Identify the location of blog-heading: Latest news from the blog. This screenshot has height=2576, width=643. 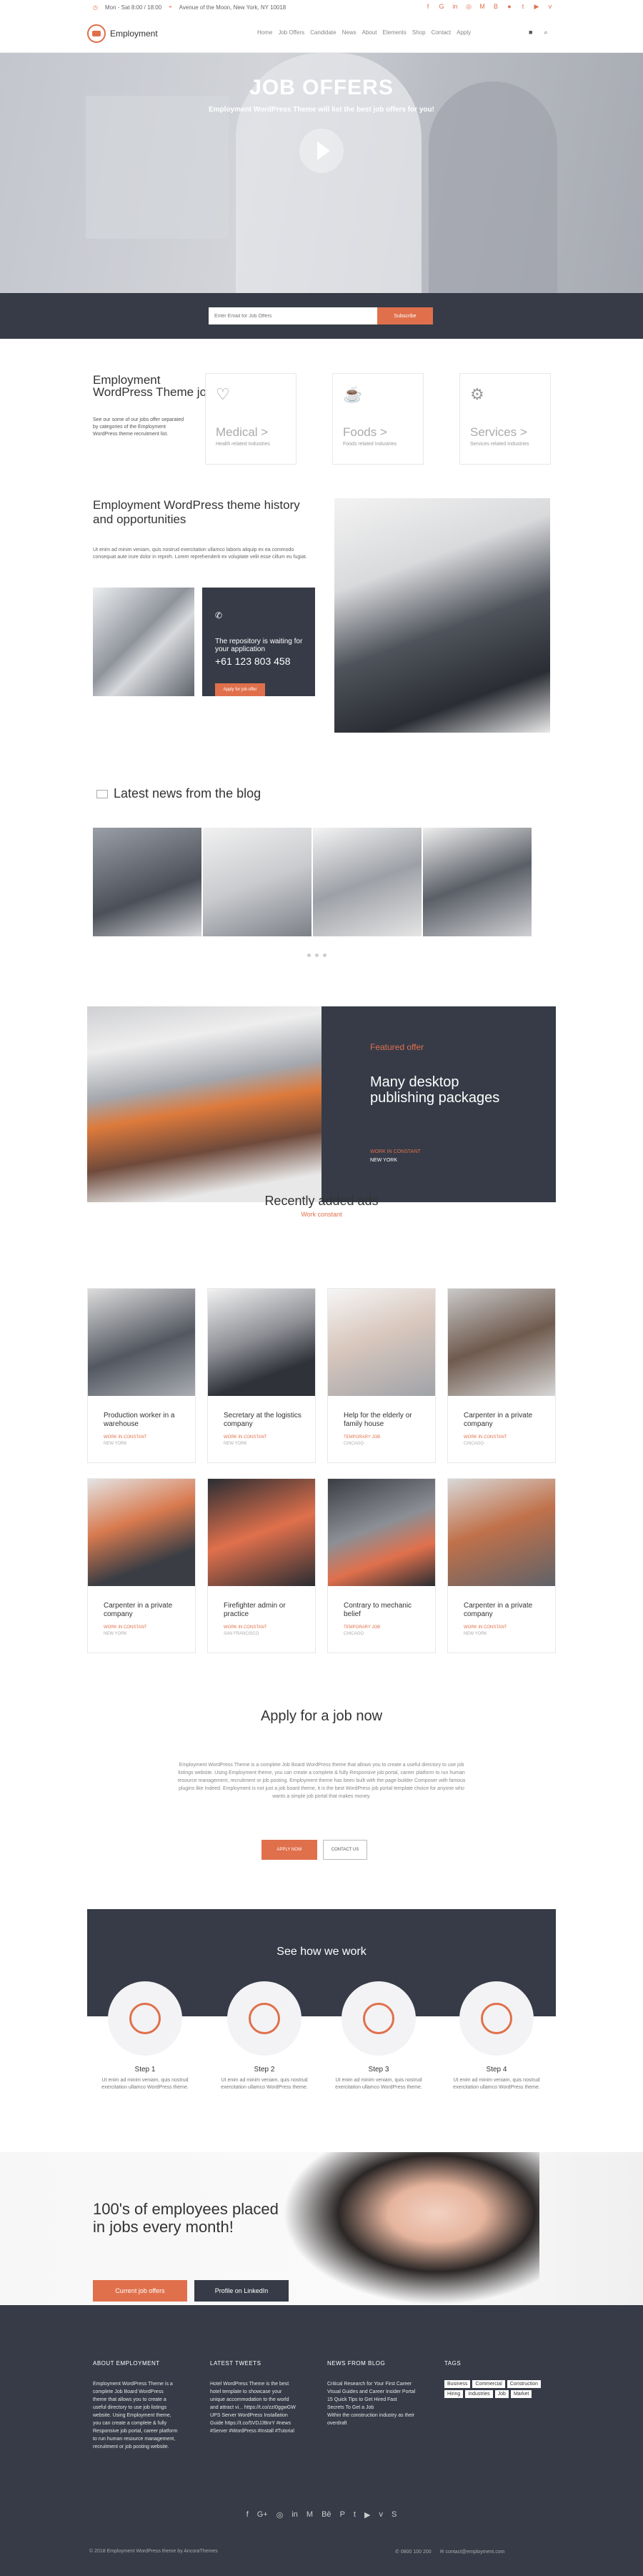
(178, 793).